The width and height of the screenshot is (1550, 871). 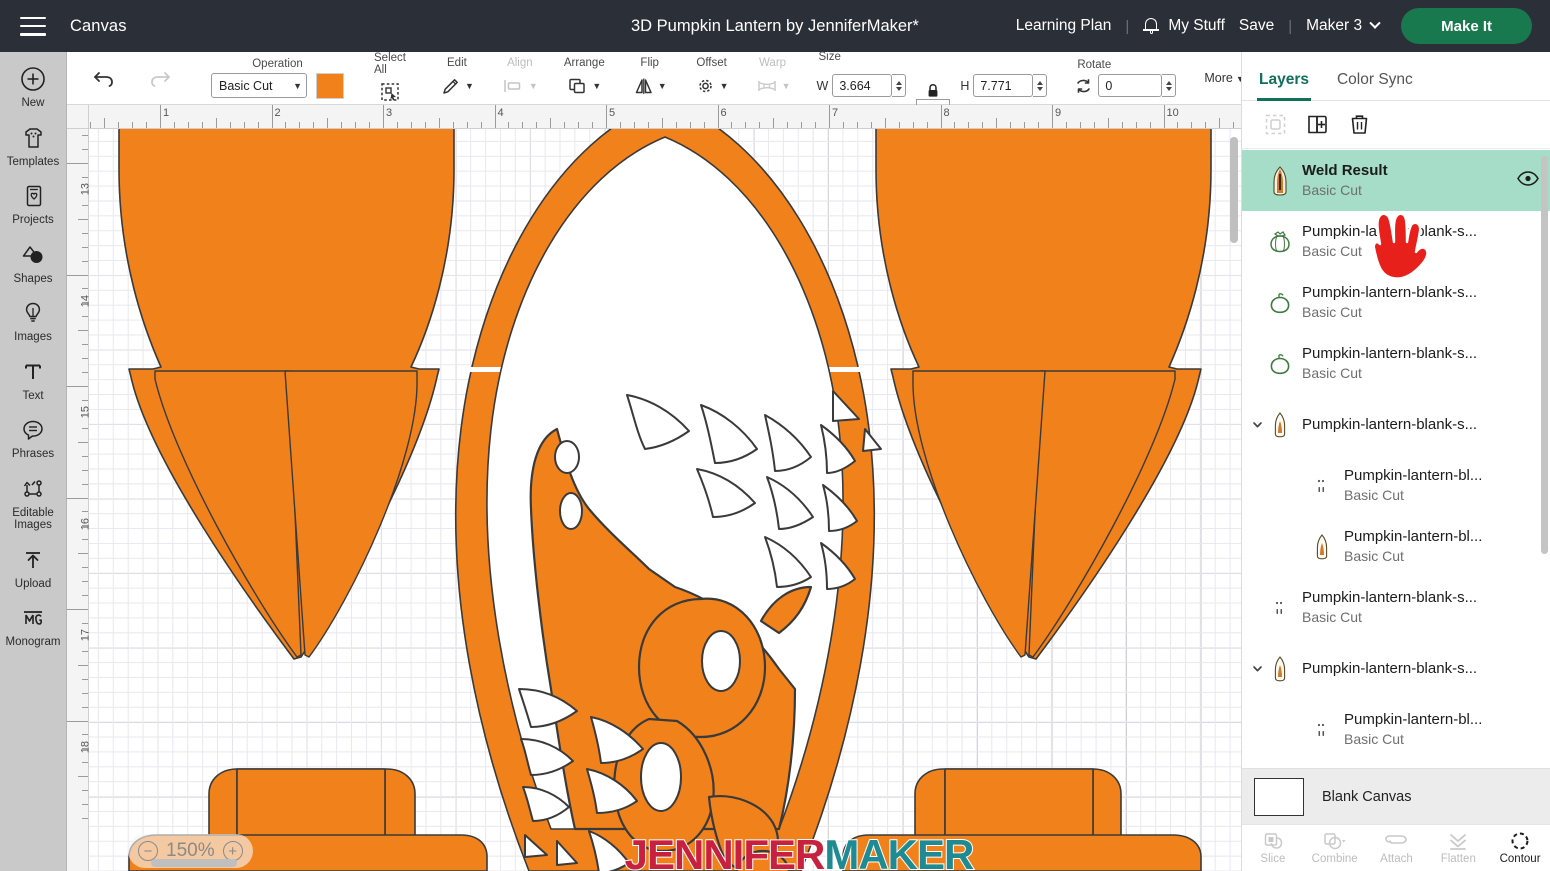 What do you see at coordinates (1466, 26) in the screenshot?
I see `make-it-button: Make It` at bounding box center [1466, 26].